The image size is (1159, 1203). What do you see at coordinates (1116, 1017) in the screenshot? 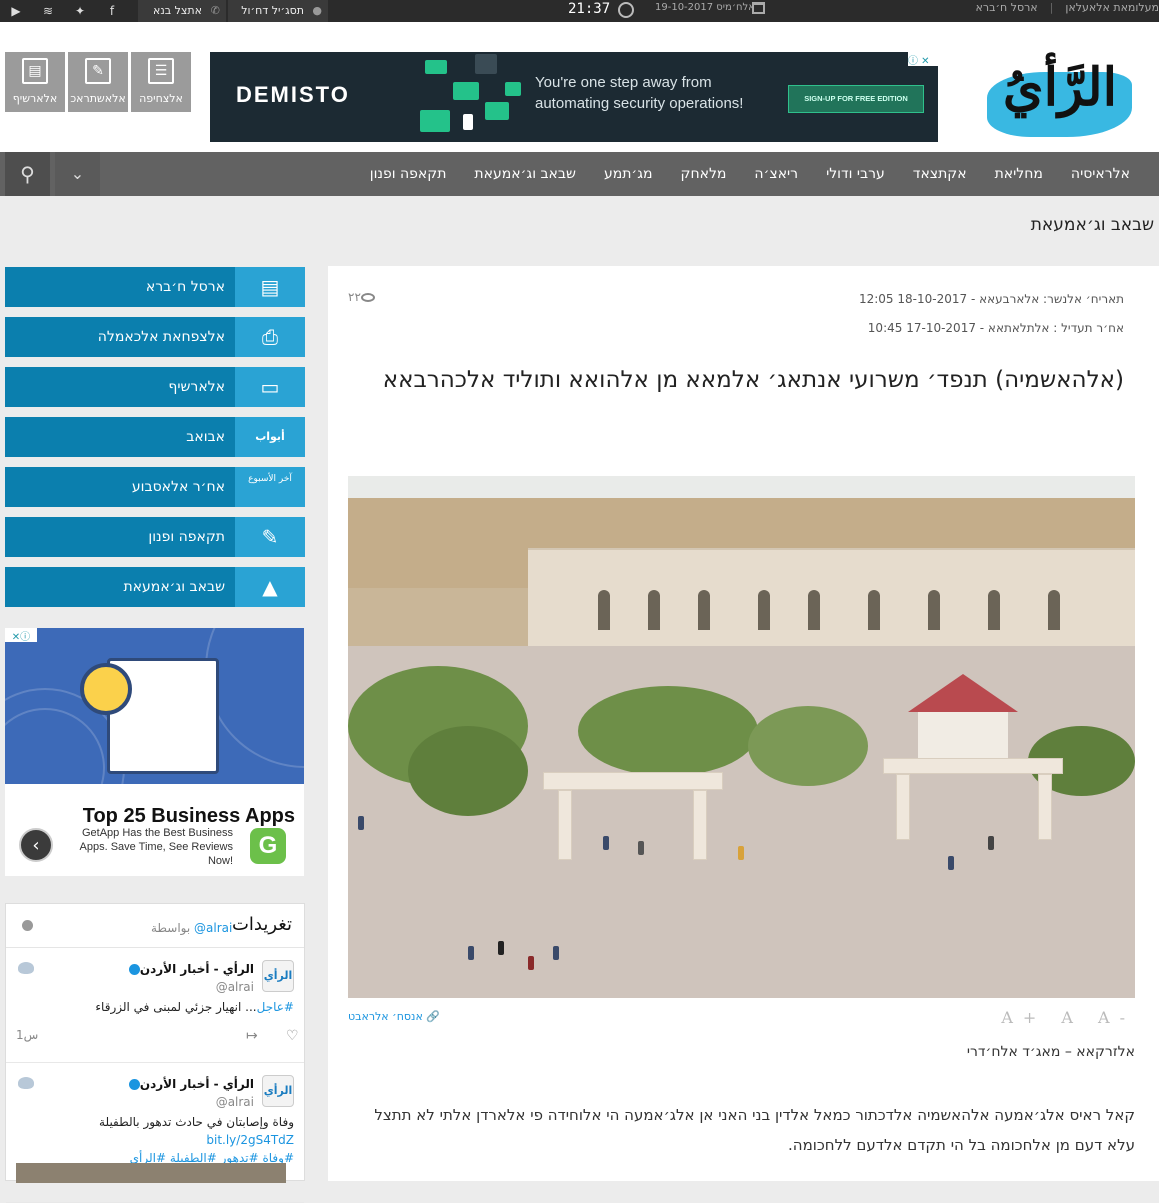
I see `font-decrease-button: A-` at bounding box center [1116, 1017].